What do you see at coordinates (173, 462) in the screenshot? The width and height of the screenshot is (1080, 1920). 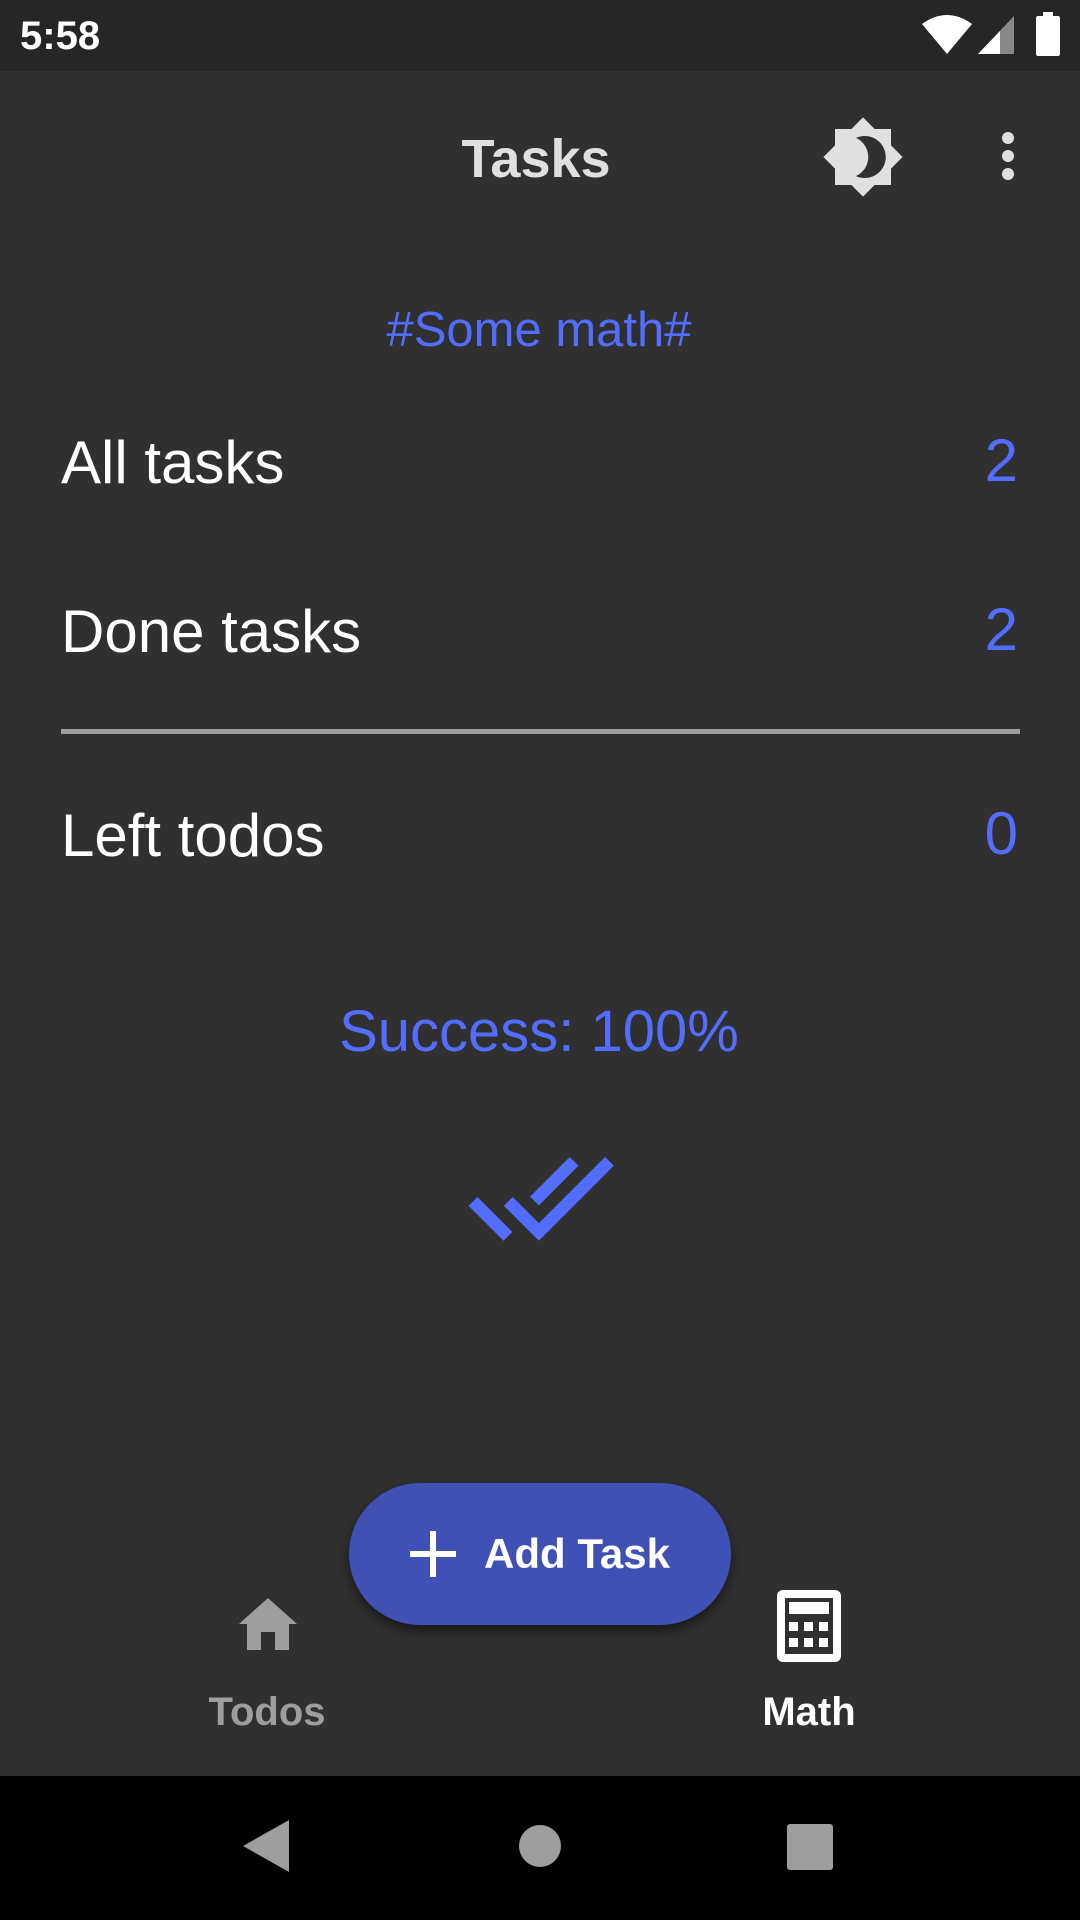 I see `all-tasks-label: All tasks` at bounding box center [173, 462].